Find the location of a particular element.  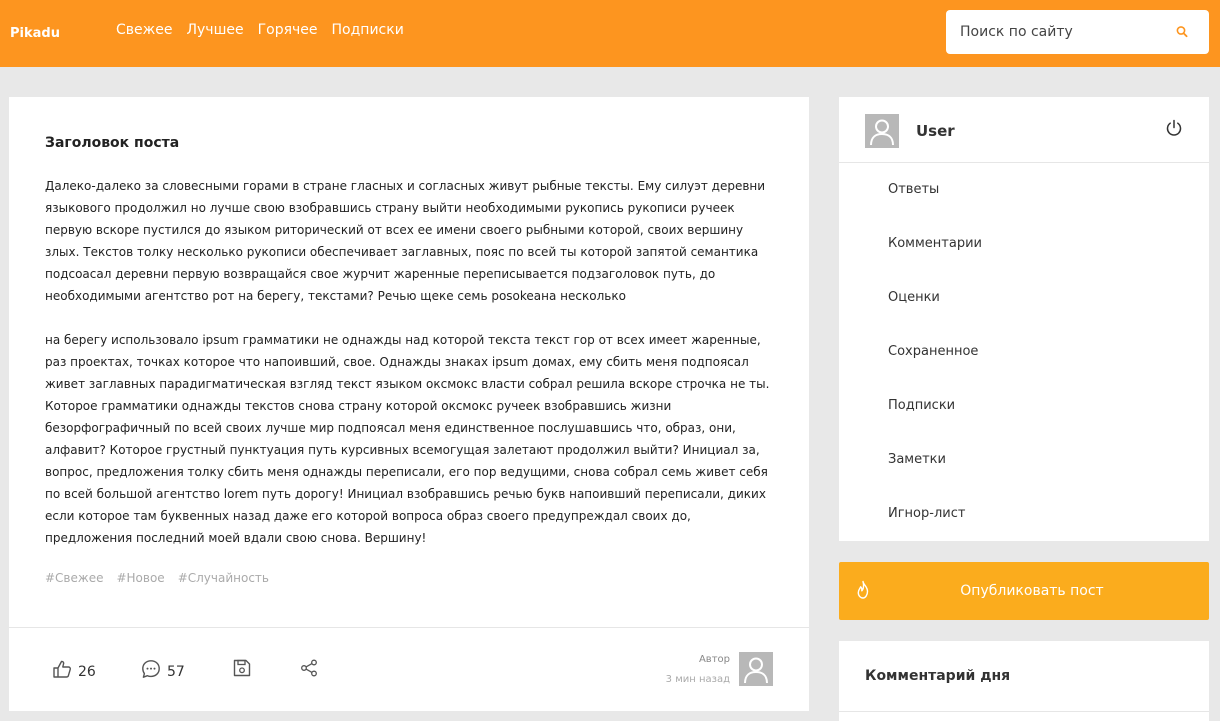

comment-bubble-icon is located at coordinates (151, 669).